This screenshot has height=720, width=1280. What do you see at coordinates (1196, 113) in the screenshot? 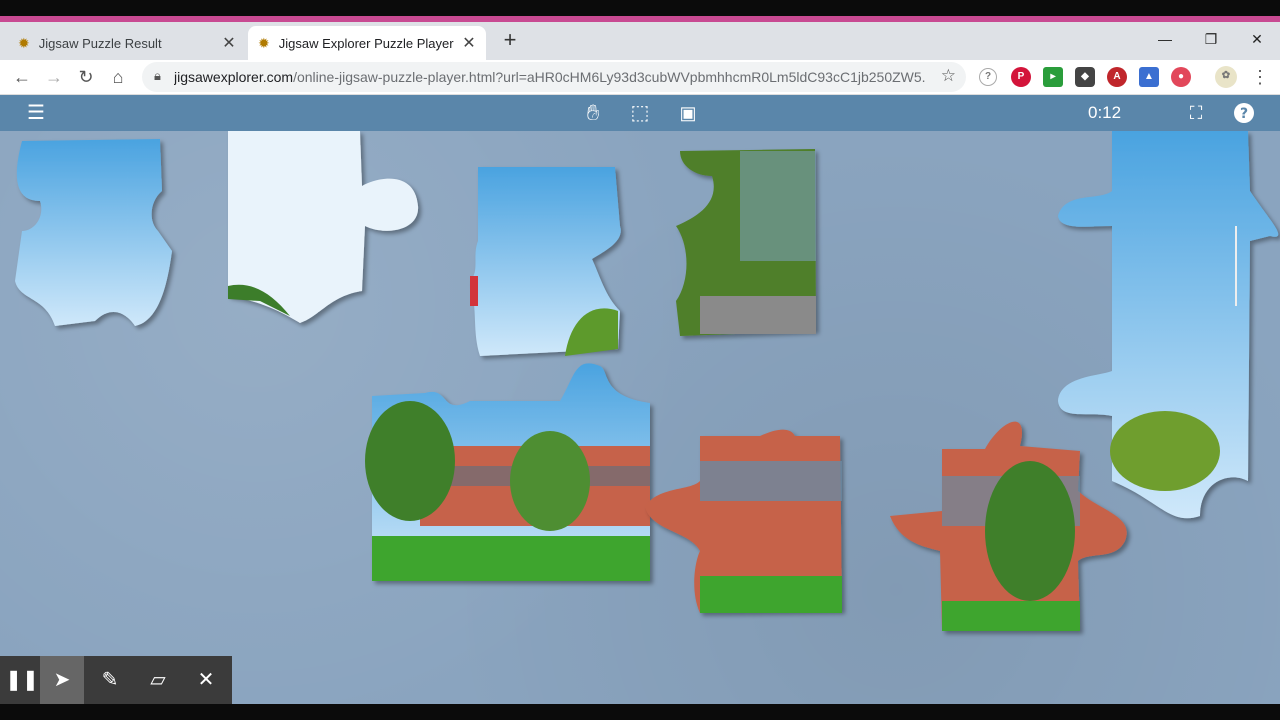
I see `fullscreen-icon: ⛶` at bounding box center [1196, 113].